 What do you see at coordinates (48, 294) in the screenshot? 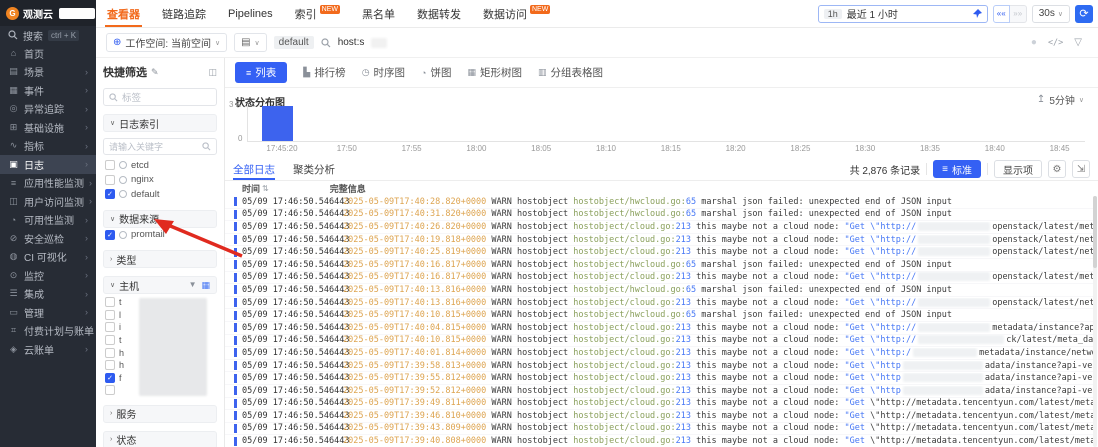
I see `sidebar-item-integration: ☰ 集成 ›` at bounding box center [48, 294].